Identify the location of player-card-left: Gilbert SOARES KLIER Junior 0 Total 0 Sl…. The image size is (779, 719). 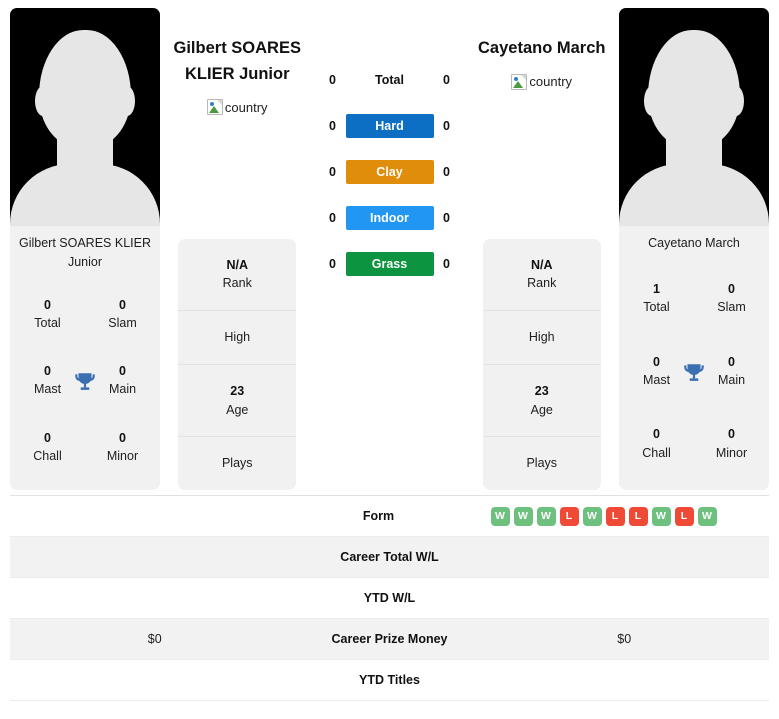
(85, 249).